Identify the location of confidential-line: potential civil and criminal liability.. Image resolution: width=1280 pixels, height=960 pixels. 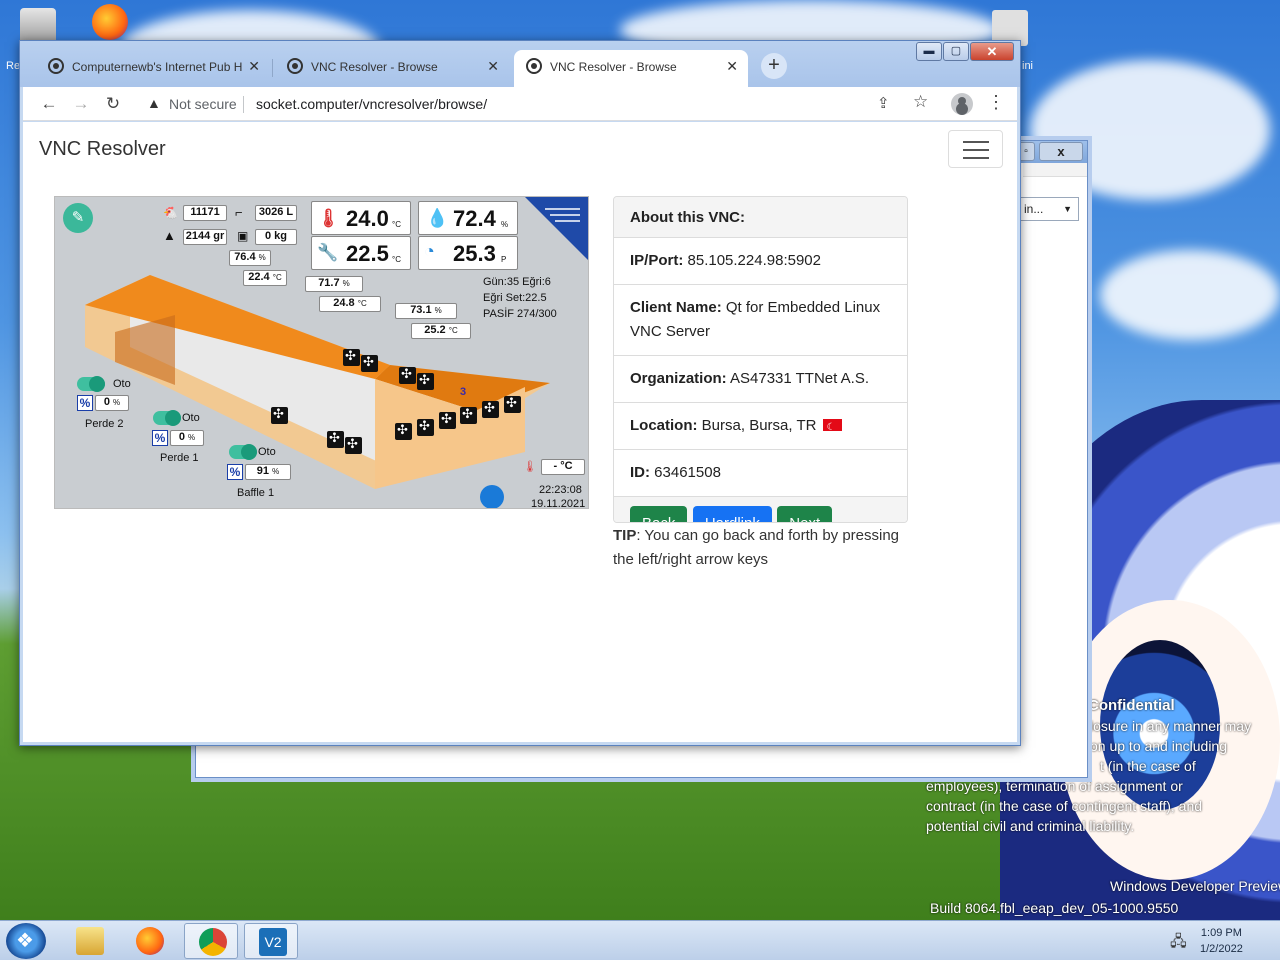
(1030, 826).